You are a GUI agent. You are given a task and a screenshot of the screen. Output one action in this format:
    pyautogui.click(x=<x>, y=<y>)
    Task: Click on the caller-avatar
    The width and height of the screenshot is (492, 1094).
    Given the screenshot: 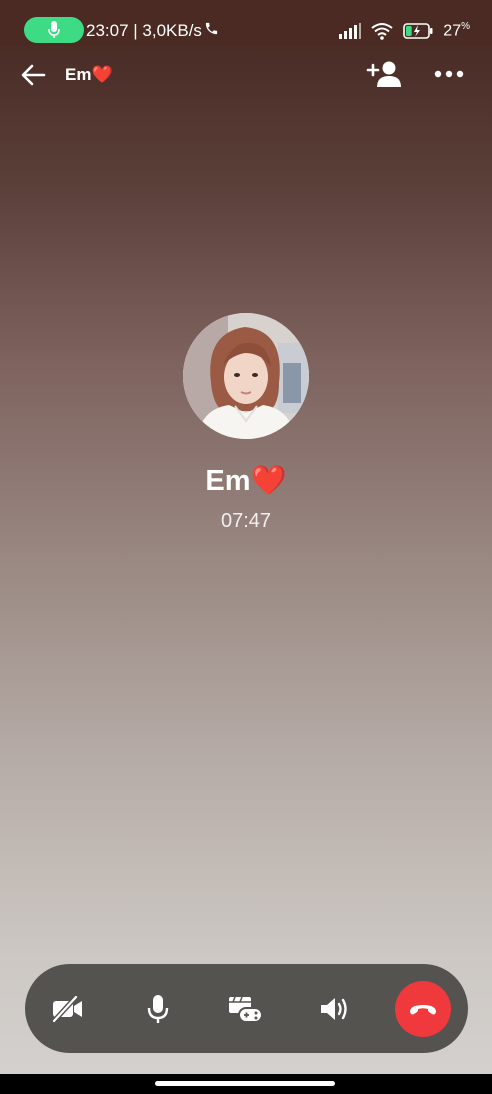 What is the action you would take?
    pyautogui.click(x=246, y=376)
    